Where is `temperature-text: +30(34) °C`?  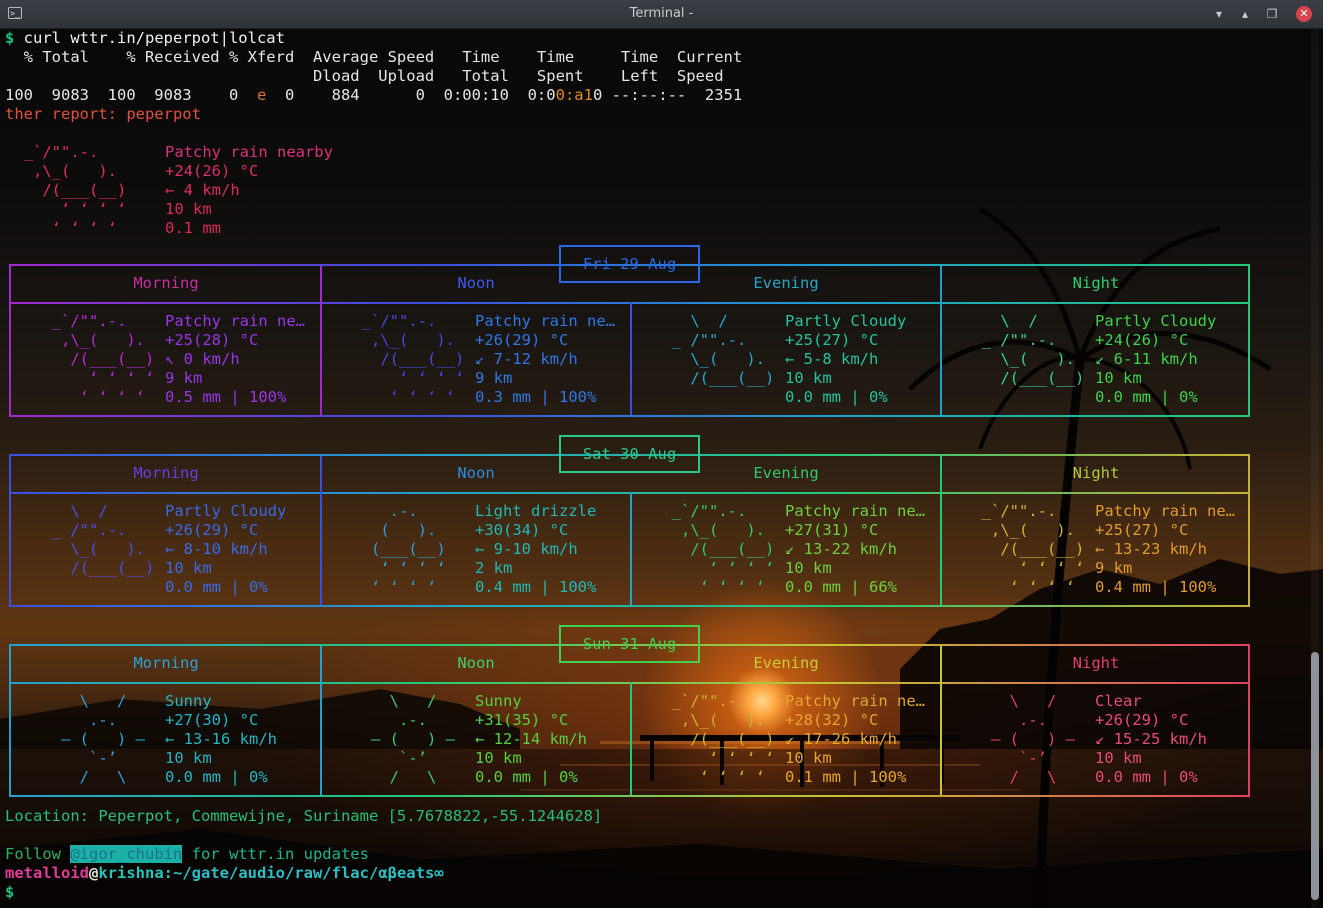 temperature-text: +30(34) °C is located at coordinates (522, 530).